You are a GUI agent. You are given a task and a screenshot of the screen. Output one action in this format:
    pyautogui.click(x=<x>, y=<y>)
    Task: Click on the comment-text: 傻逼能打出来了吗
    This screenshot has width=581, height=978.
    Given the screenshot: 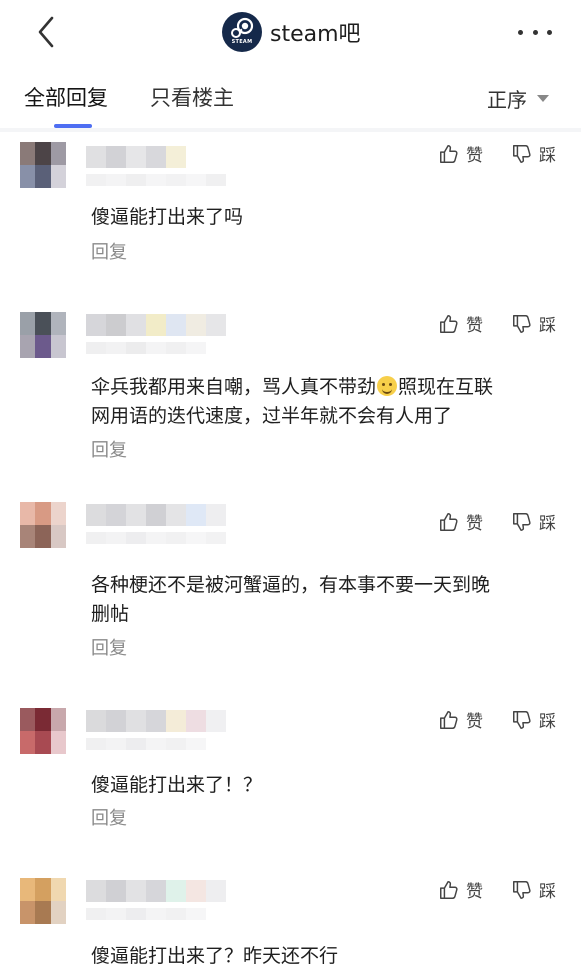 What is the action you would take?
    pyautogui.click(x=326, y=217)
    